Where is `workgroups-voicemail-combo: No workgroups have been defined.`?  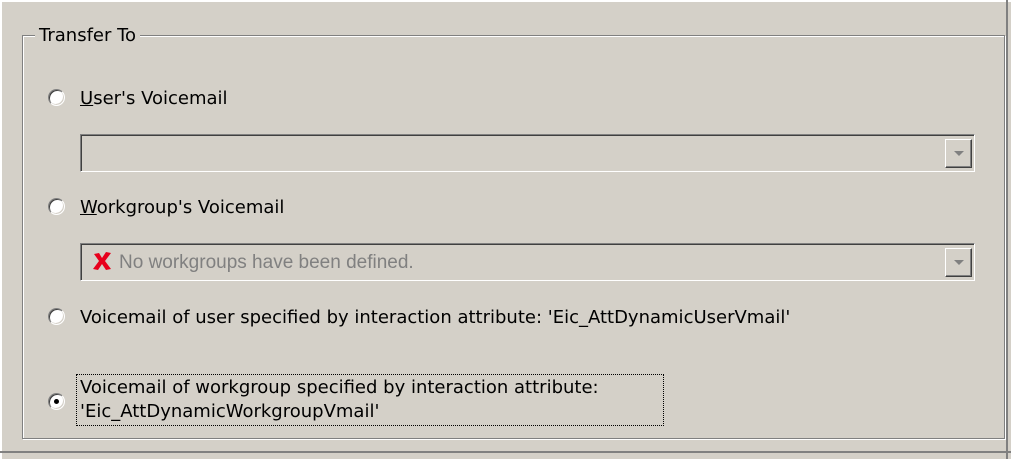 workgroups-voicemail-combo: No workgroups have been defined. is located at coordinates (527, 262).